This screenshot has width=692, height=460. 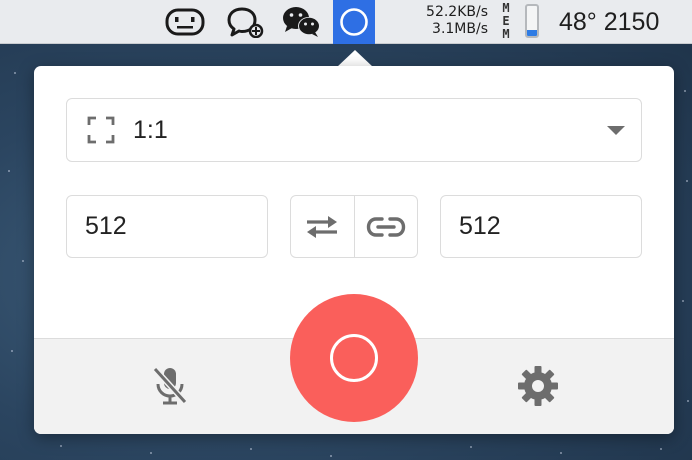 I want to click on menu-bar: 52.2KB/s 3.1MB/s M E M 48° 2150, so click(x=346, y=22).